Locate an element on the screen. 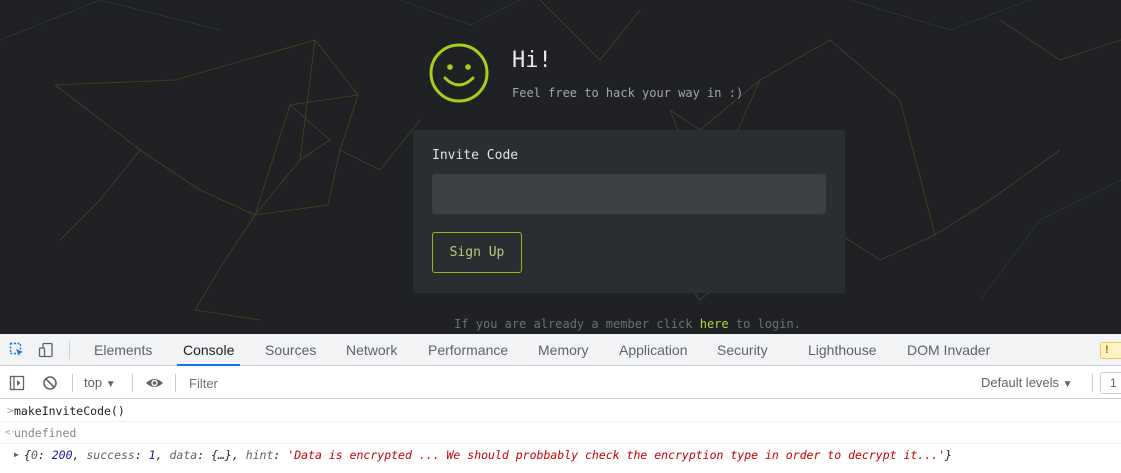 The height and width of the screenshot is (473, 1121). tab-bar-divider is located at coordinates (69, 350).